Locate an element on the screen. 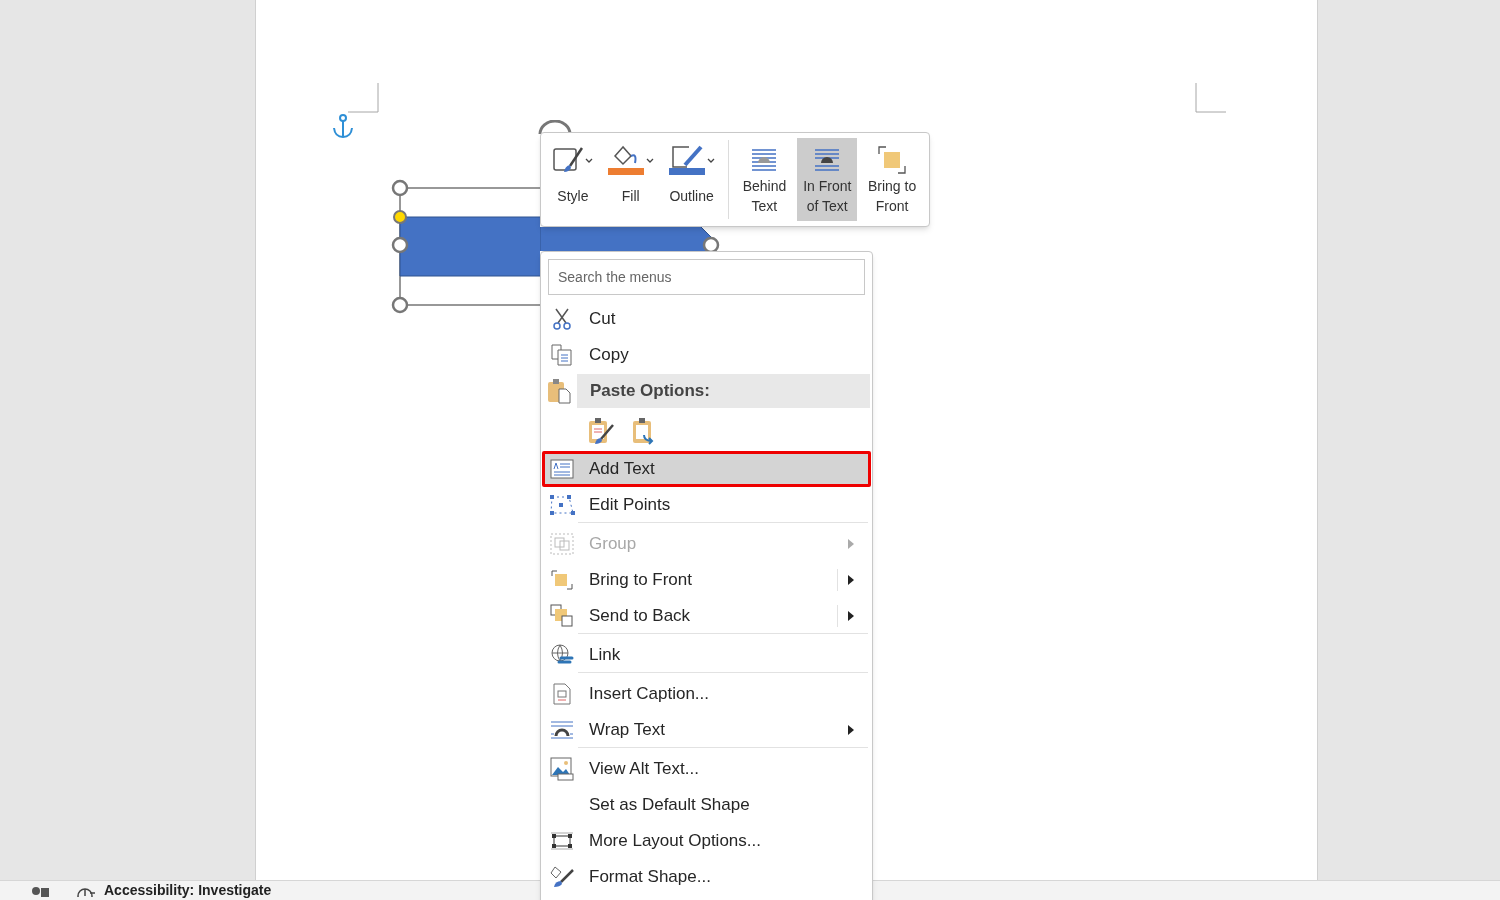  group-icon is located at coordinates (562, 544).